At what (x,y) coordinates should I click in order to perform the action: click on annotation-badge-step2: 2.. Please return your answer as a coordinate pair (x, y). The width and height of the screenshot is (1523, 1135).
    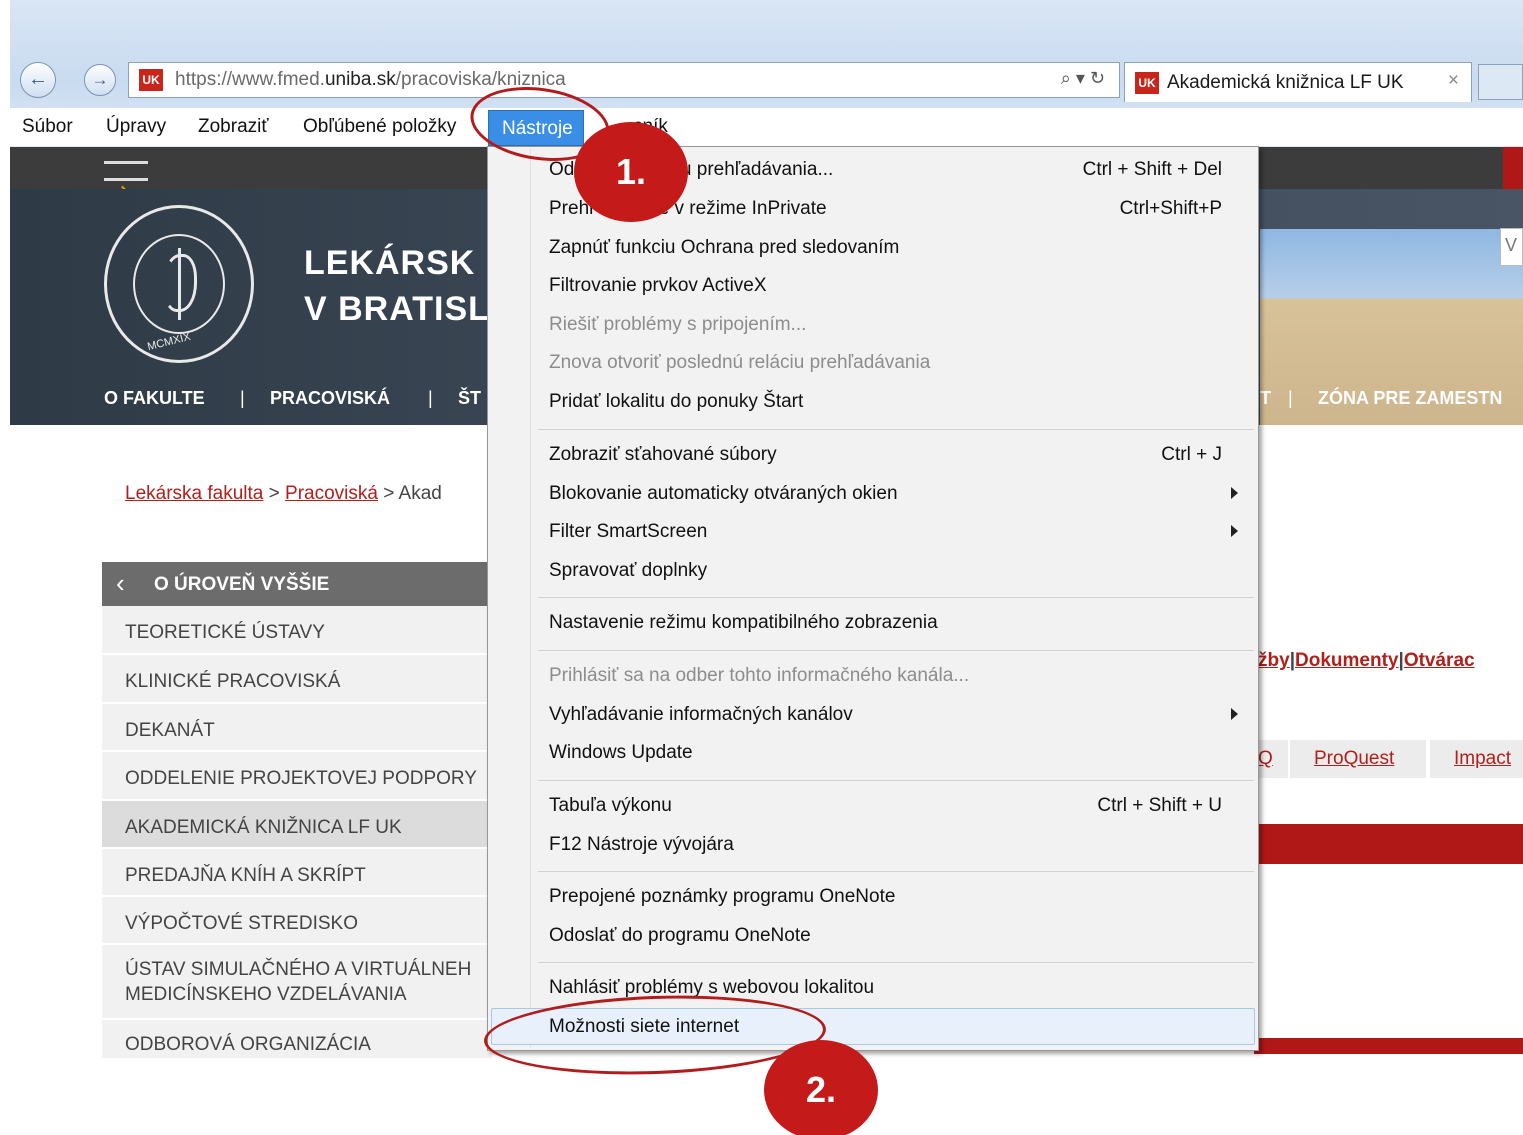
    Looking at the image, I should click on (821, 1087).